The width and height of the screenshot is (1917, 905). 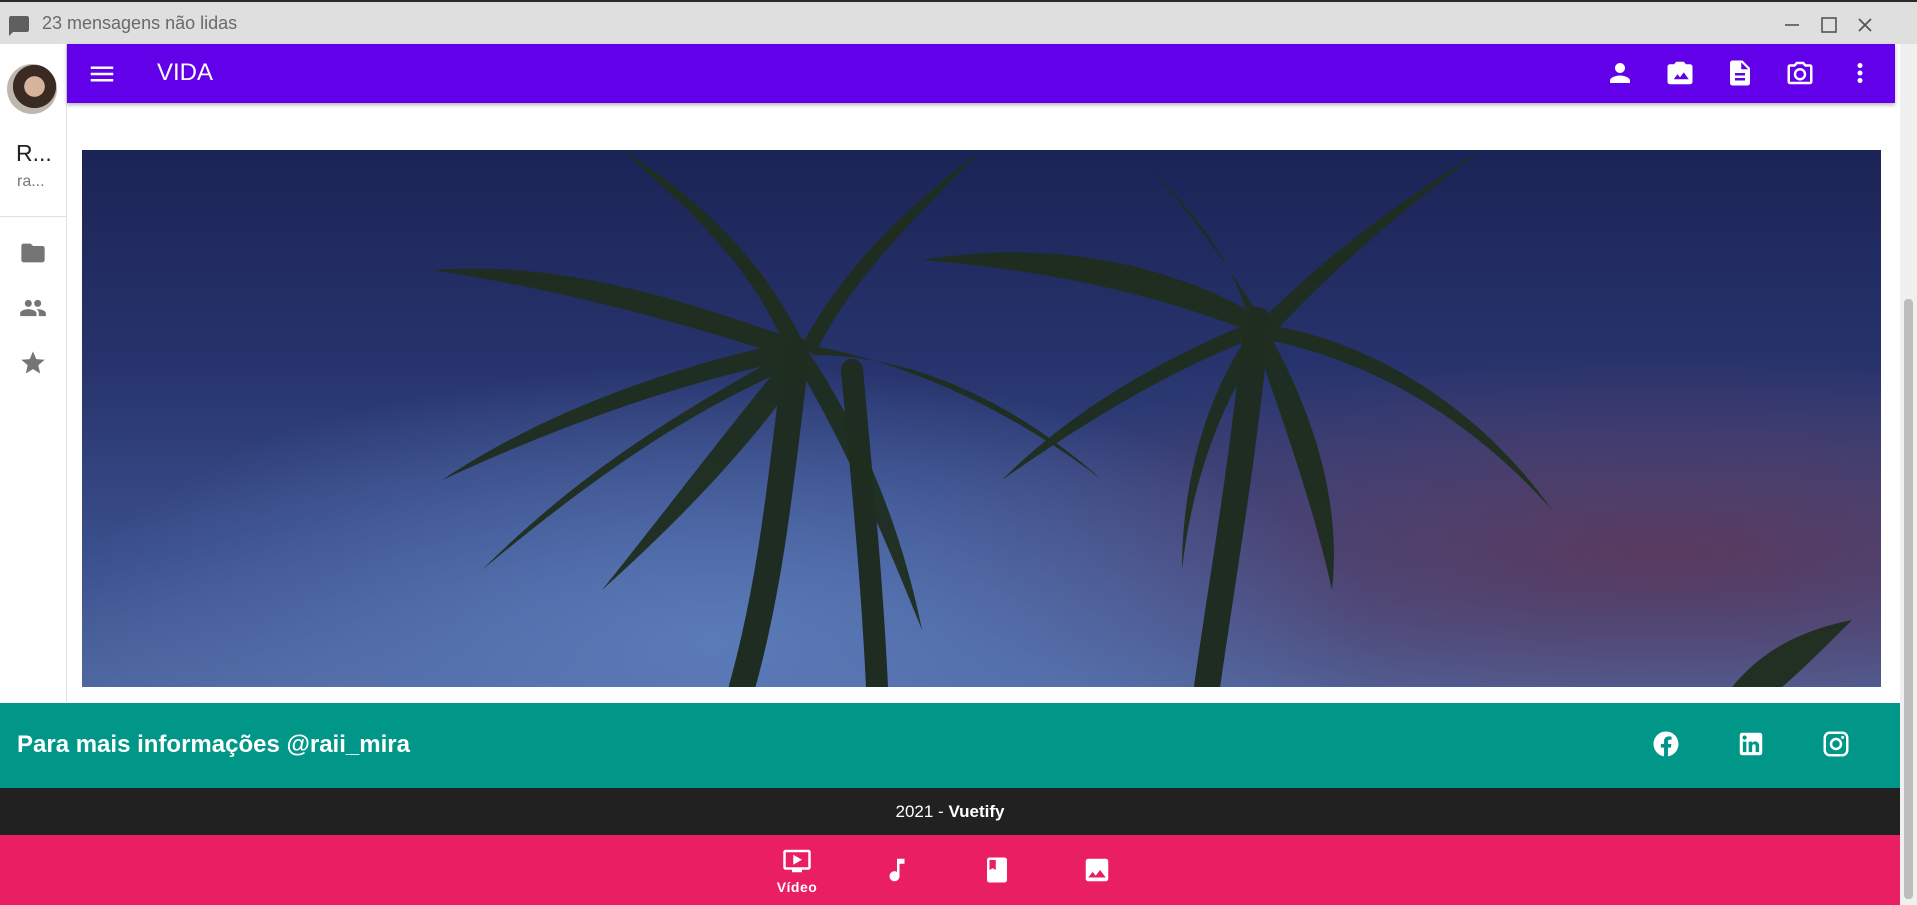 I want to click on camera-icon, so click(x=1800, y=73).